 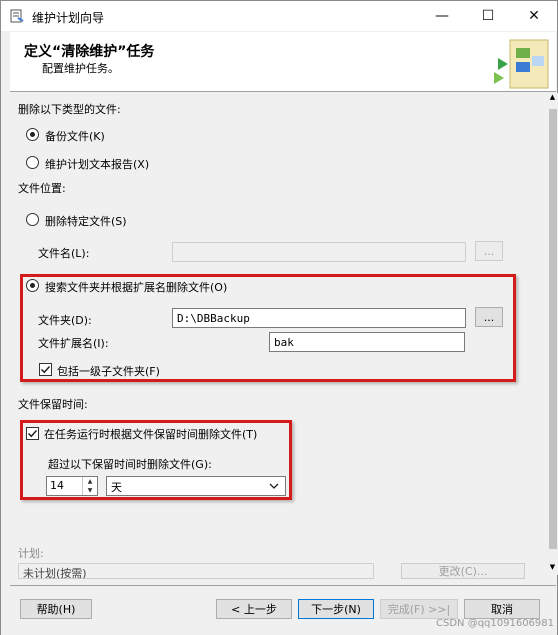 I want to click on schedule-input: 未计划(按需), so click(x=196, y=571).